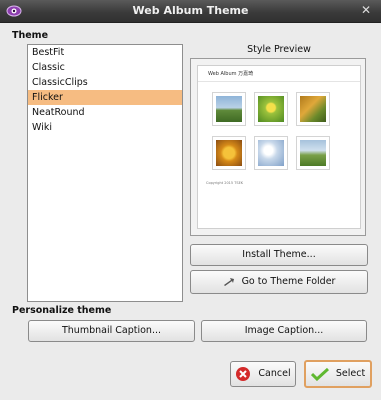 This screenshot has height=400, width=381. Describe the element at coordinates (105, 67) in the screenshot. I see `theme-item-classic: Classic` at that location.